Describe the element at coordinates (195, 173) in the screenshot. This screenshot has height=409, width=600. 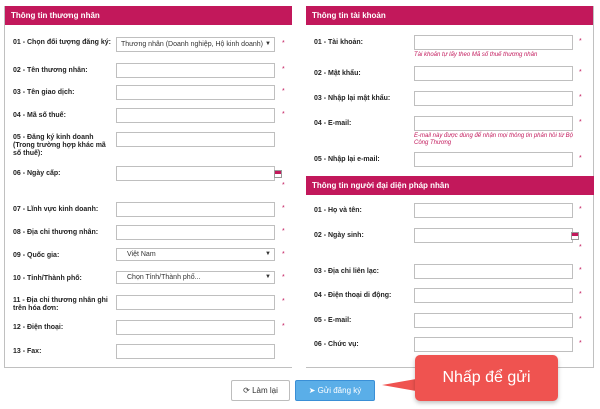
I see `issue-date-input` at that location.